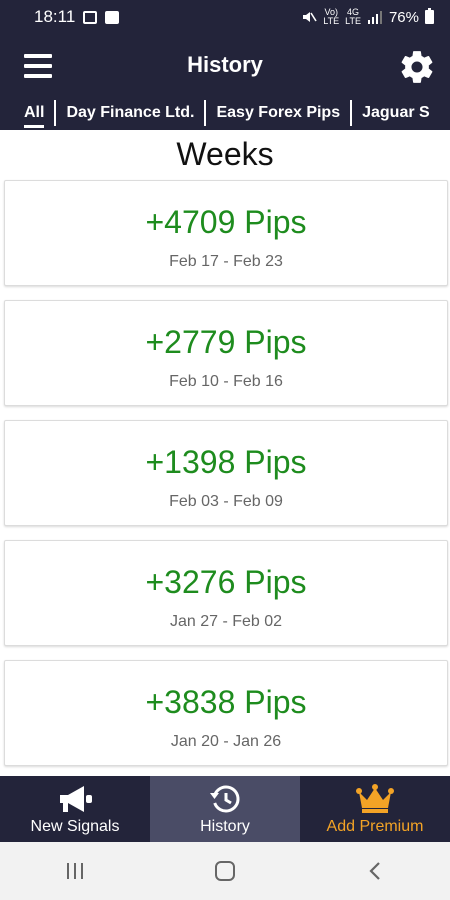  What do you see at coordinates (374, 17) in the screenshot?
I see `signal-strength-icon` at bounding box center [374, 17].